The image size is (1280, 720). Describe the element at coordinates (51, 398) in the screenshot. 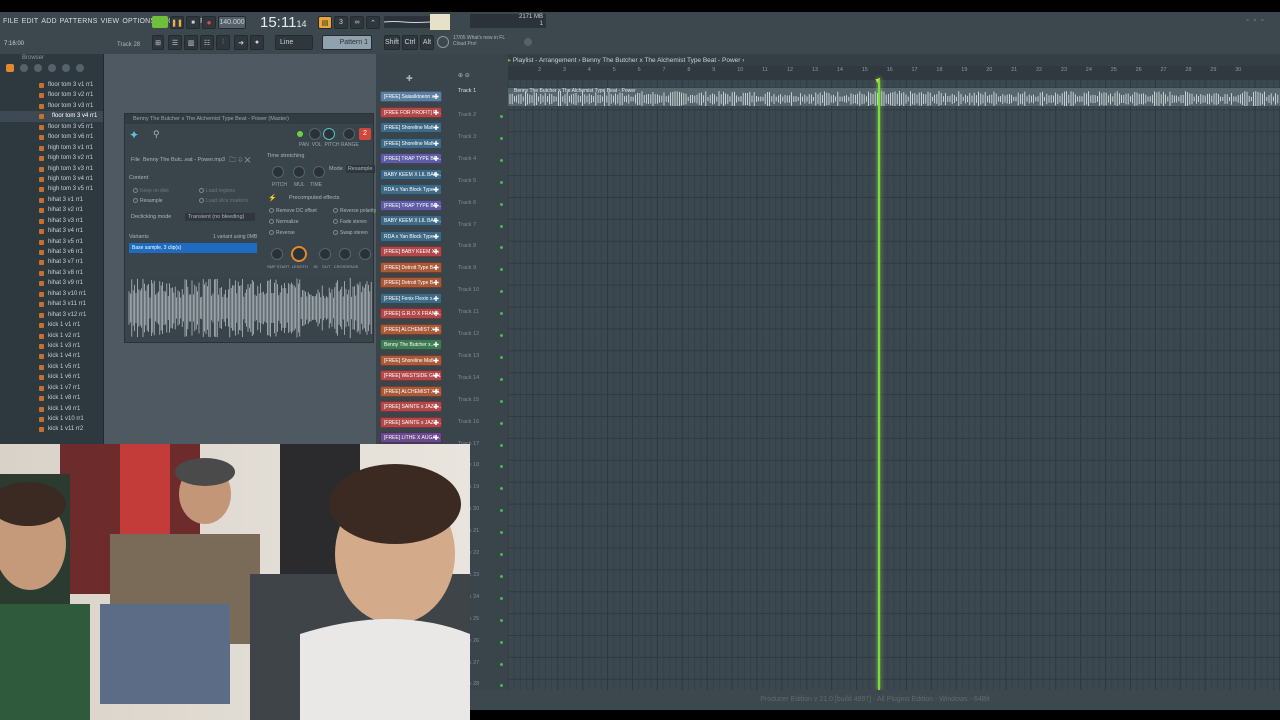

I see `browser-item: kick 1 v8 rr1` at that location.